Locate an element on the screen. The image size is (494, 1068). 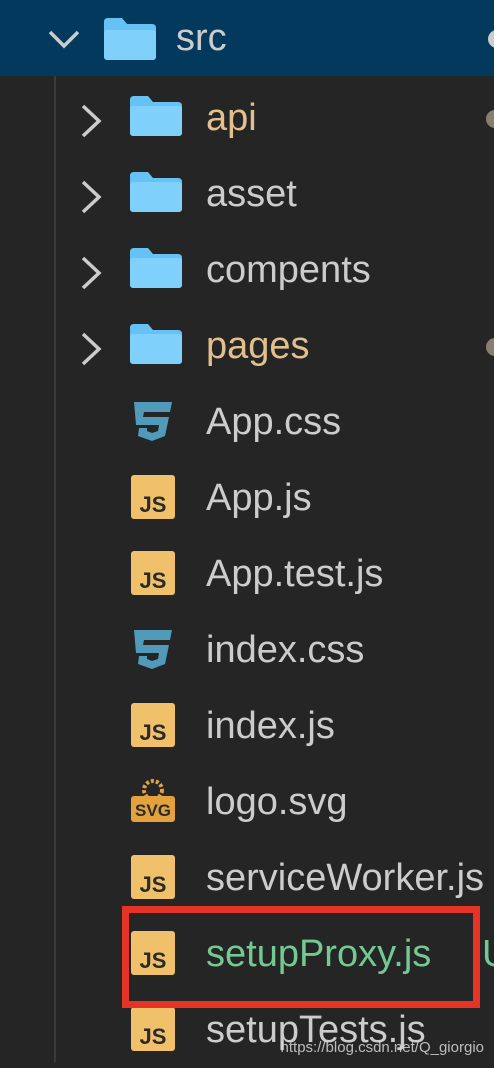
svg-icon: SVG is located at coordinates (153, 801).